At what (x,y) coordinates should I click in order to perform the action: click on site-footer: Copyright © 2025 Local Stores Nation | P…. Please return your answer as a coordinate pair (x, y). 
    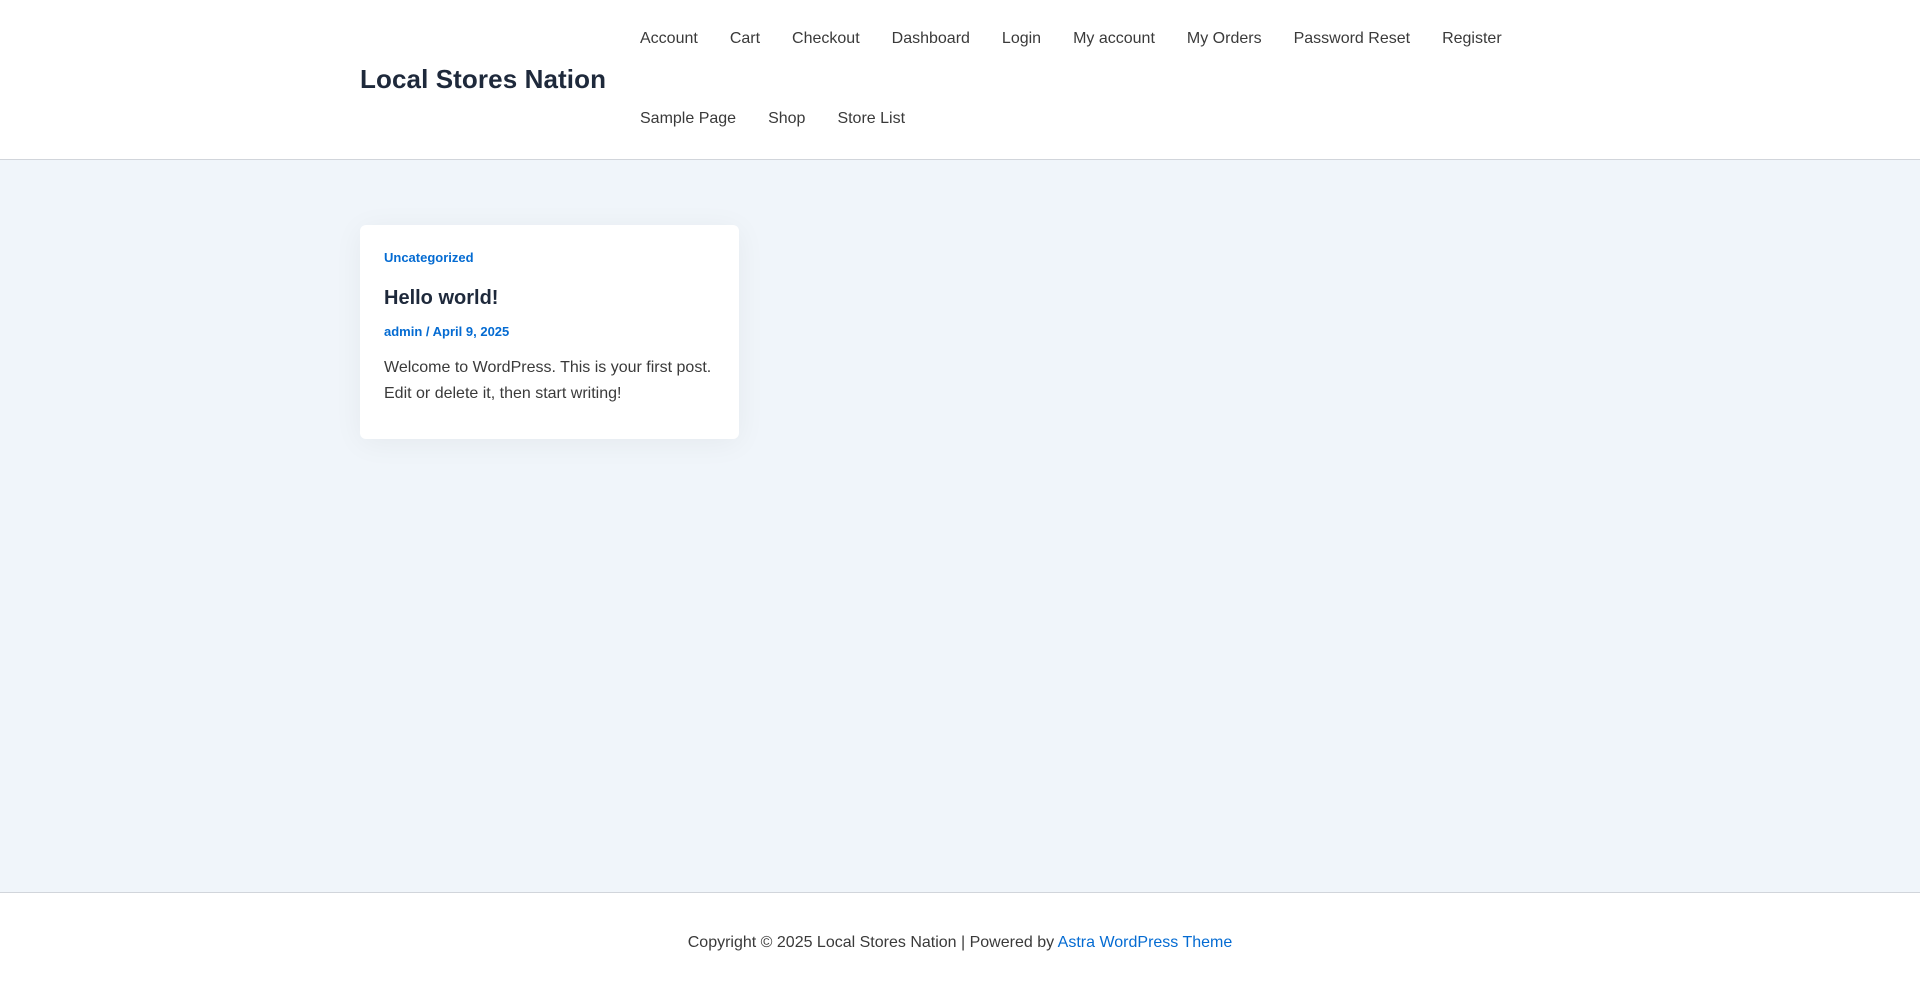
    Looking at the image, I should click on (960, 942).